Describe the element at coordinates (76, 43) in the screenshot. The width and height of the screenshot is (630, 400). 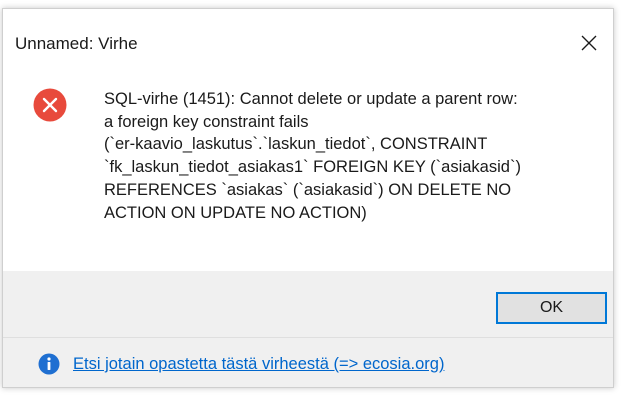
I see `window-title: Unnamed: Virhe` at that location.